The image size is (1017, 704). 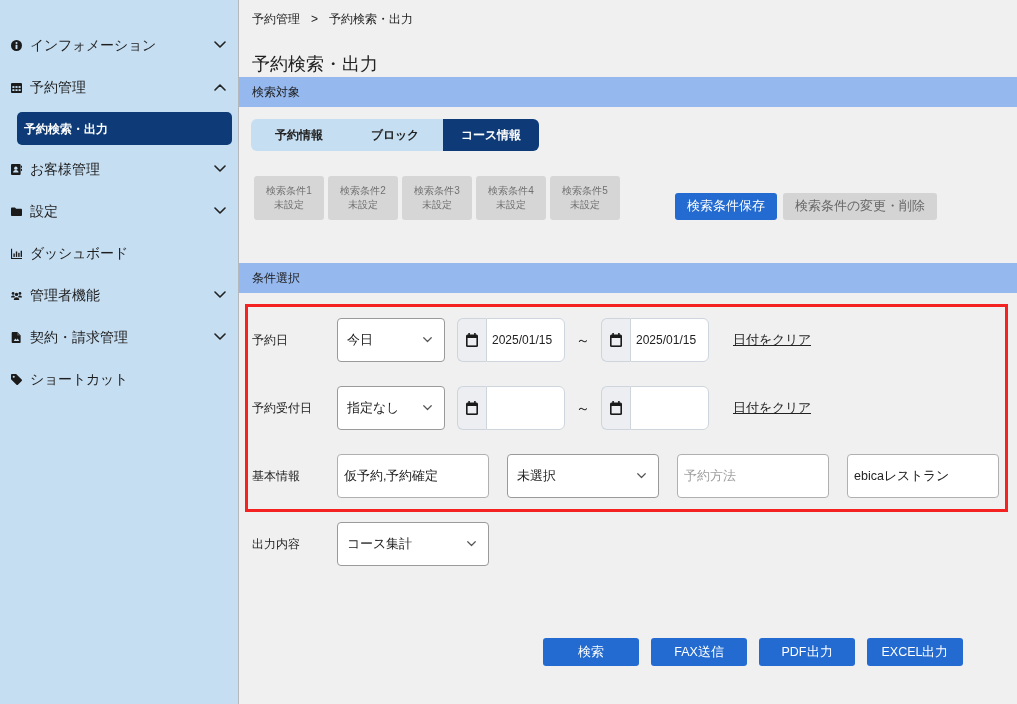 I want to click on sidebar-item: お客様管理, so click(x=119, y=169).